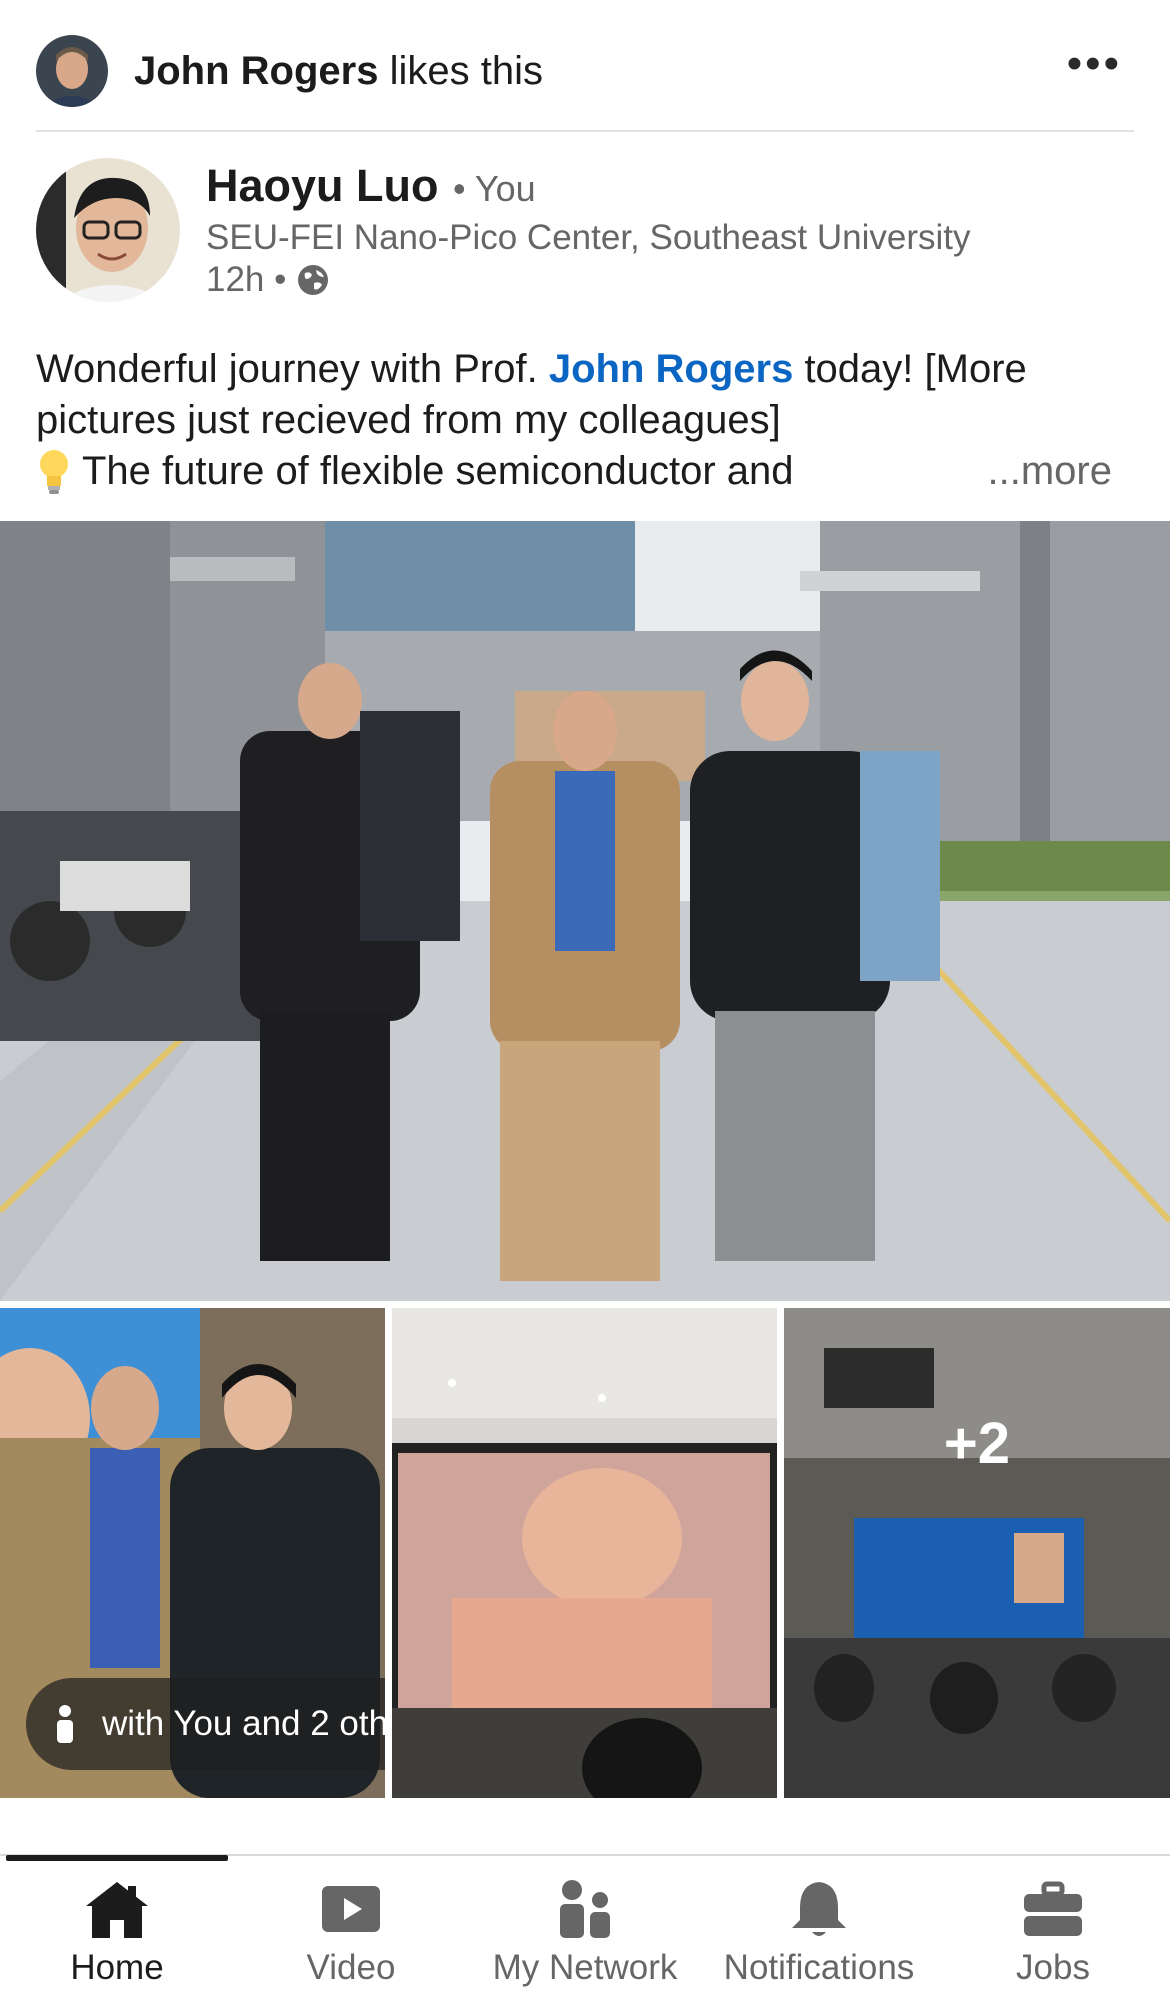 This screenshot has height=2003, width=1170. I want to click on social-context-text: John Rogers likes this, so click(338, 71).